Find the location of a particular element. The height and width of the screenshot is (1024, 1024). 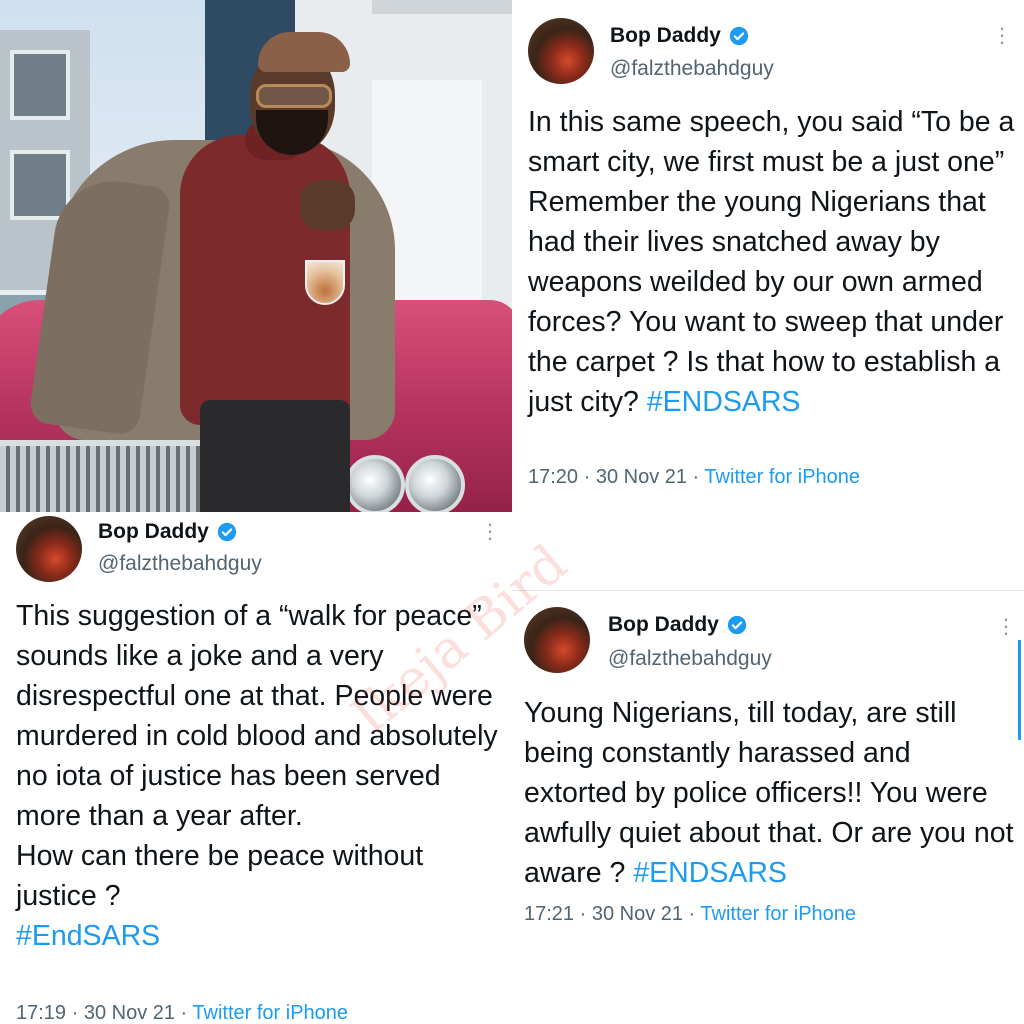

building-balcony is located at coordinates (442, 7).